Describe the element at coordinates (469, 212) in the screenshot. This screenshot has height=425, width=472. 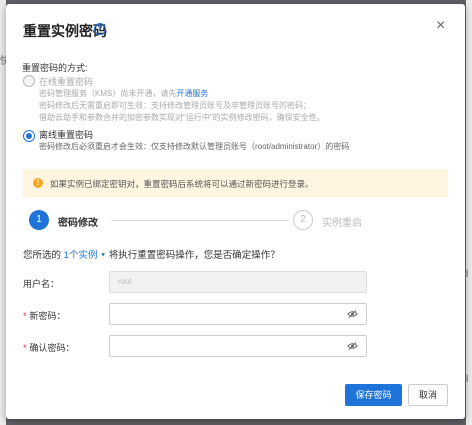
I see `background-right: l l` at that location.